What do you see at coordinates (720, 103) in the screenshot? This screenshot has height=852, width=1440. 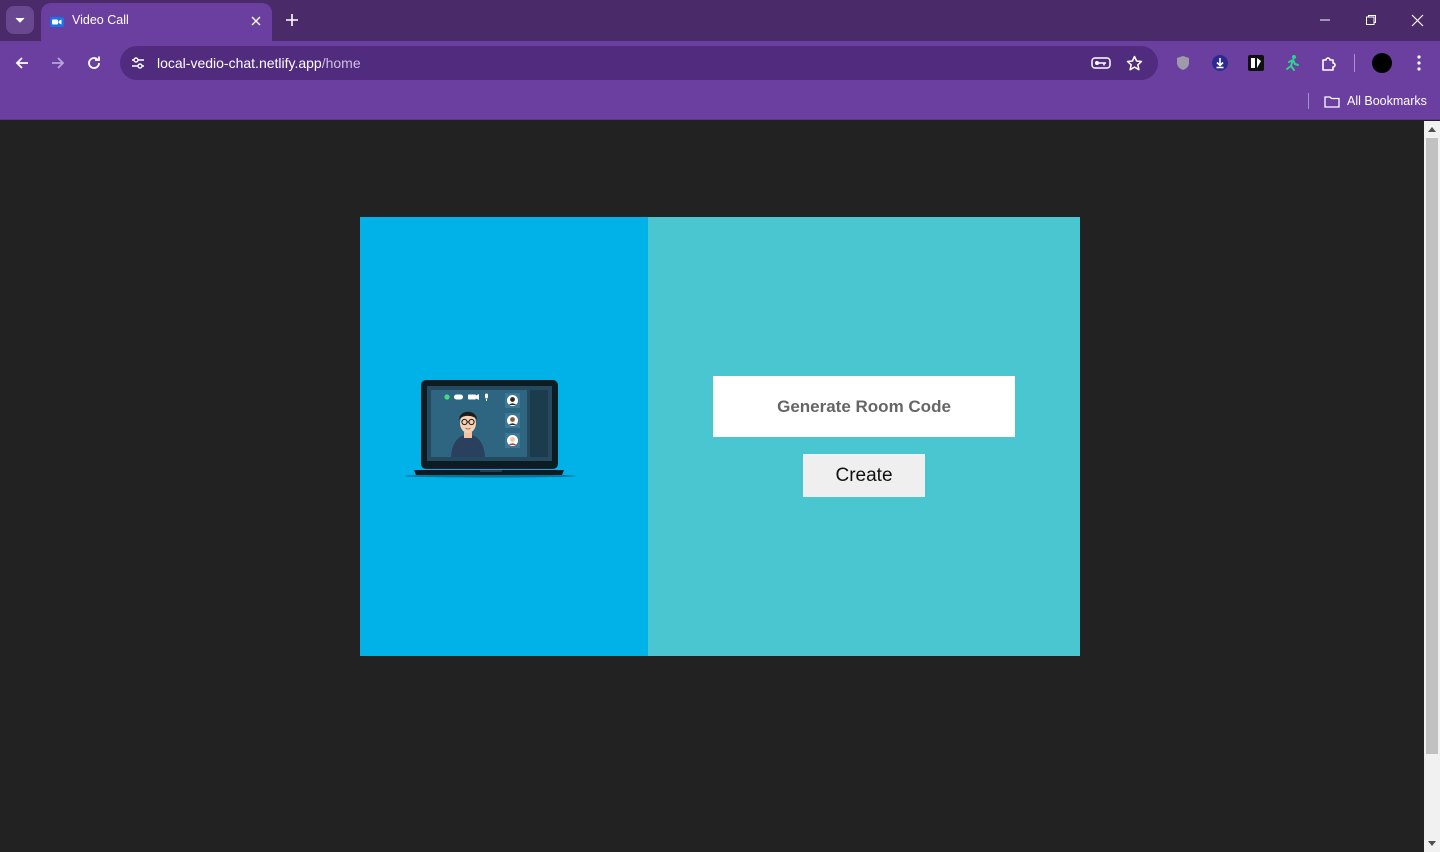 I see `bookmarks-bar: All Bookmarks` at bounding box center [720, 103].